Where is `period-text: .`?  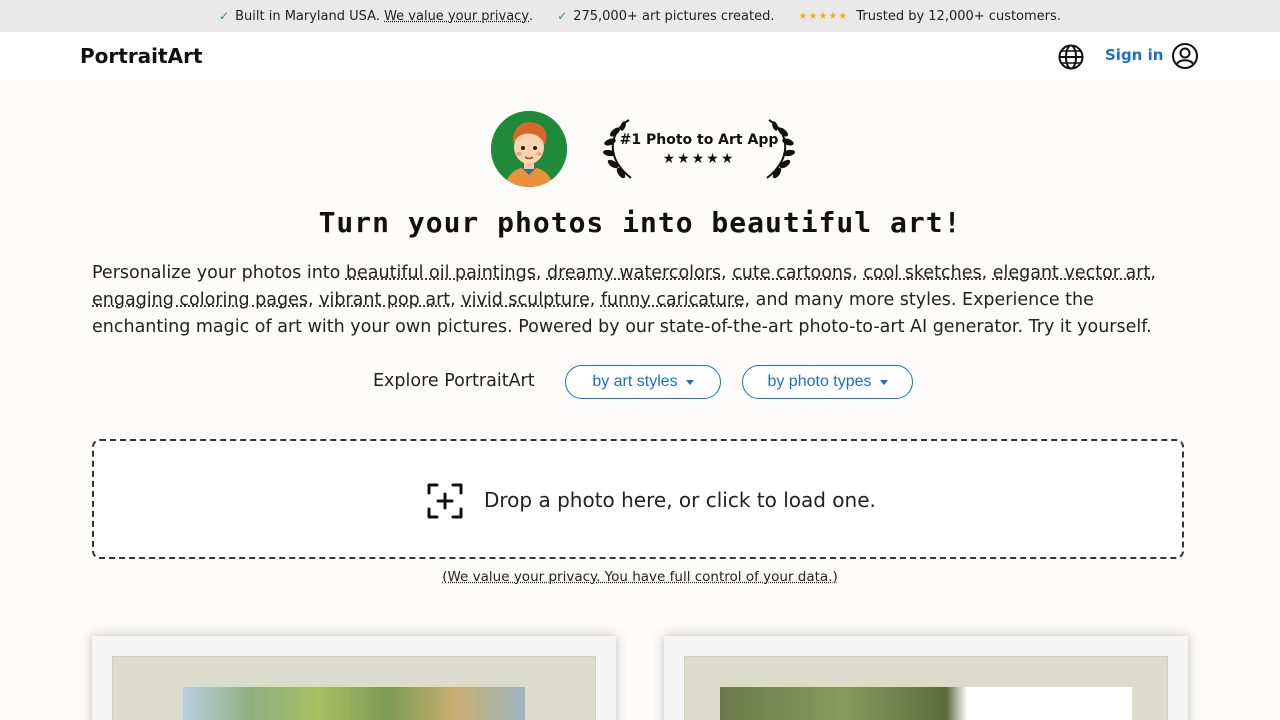
period-text: . is located at coordinates (531, 16).